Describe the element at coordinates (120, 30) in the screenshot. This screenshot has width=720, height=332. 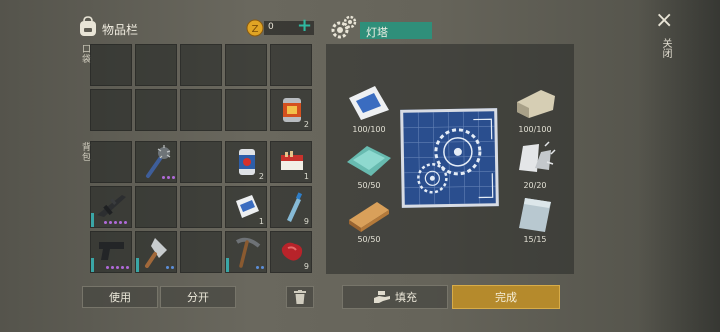
I see `inventory-title: 物品栏` at that location.